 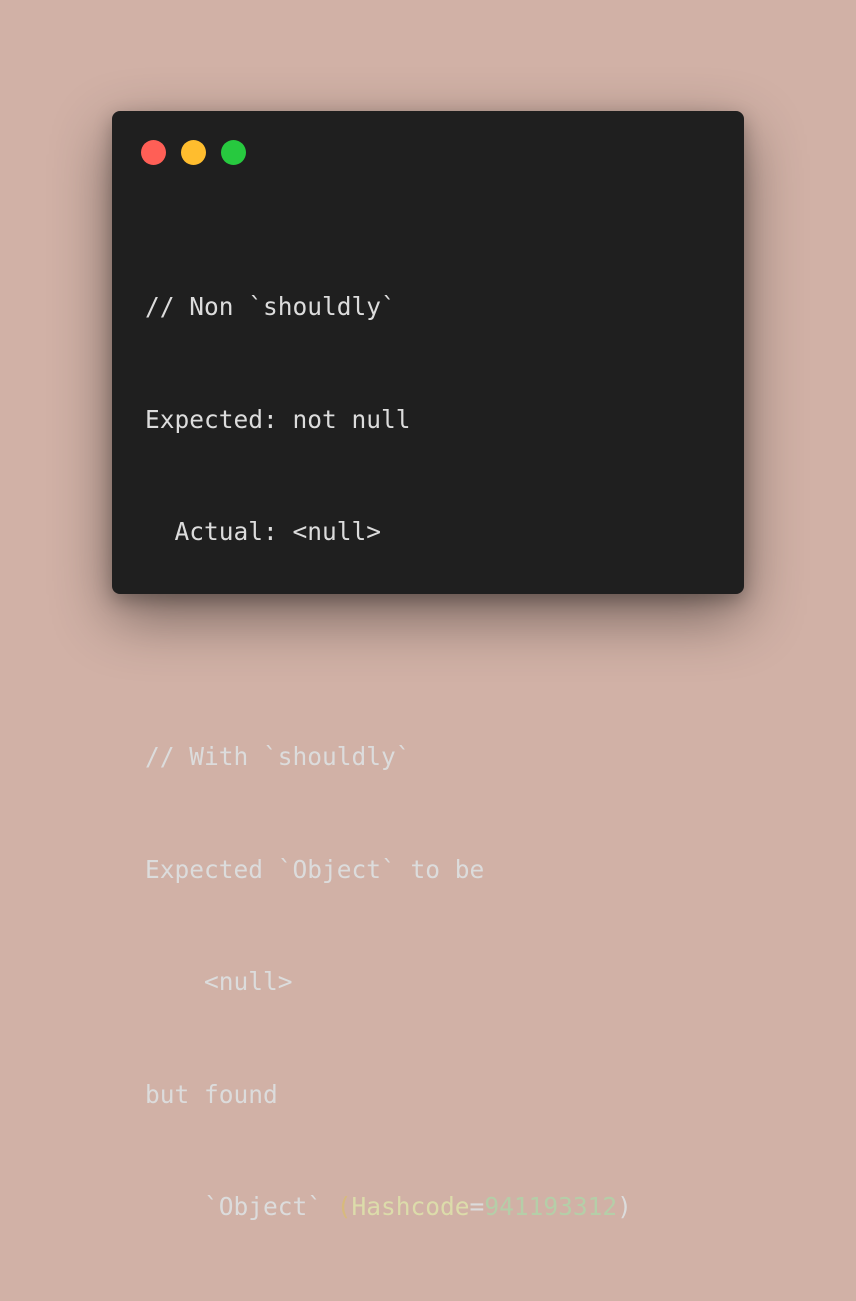 I want to click on window-controls, so click(x=193, y=152).